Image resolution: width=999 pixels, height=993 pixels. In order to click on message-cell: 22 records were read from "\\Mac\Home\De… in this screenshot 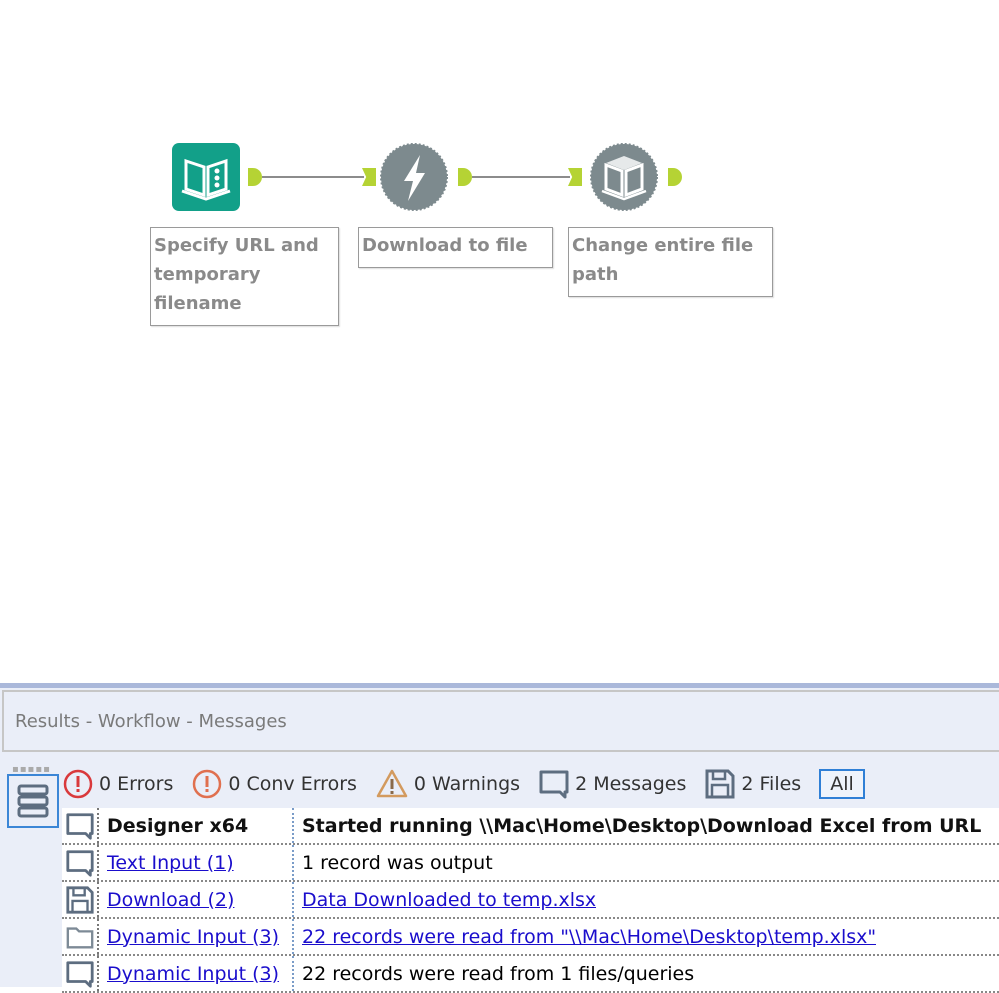, I will do `click(585, 937)`.